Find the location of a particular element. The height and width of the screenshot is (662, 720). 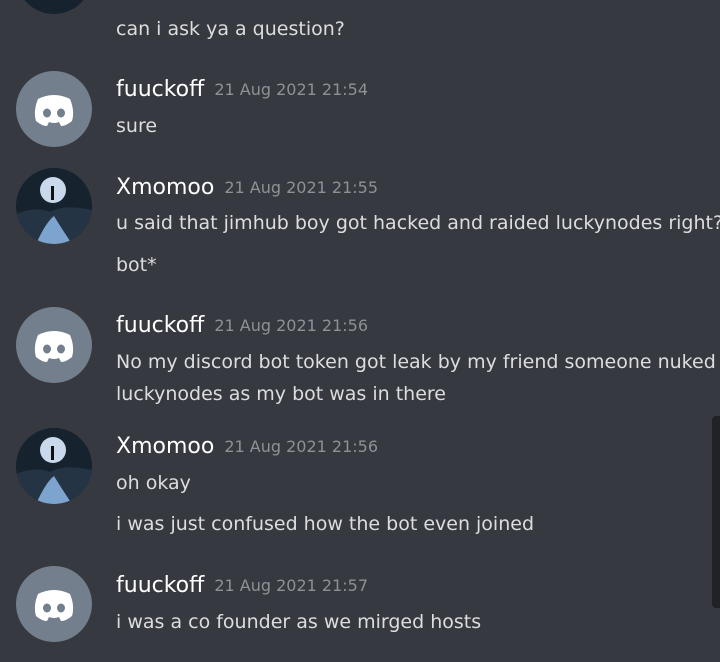

timestamp: 21 Aug 2021 21:55 is located at coordinates (301, 187).